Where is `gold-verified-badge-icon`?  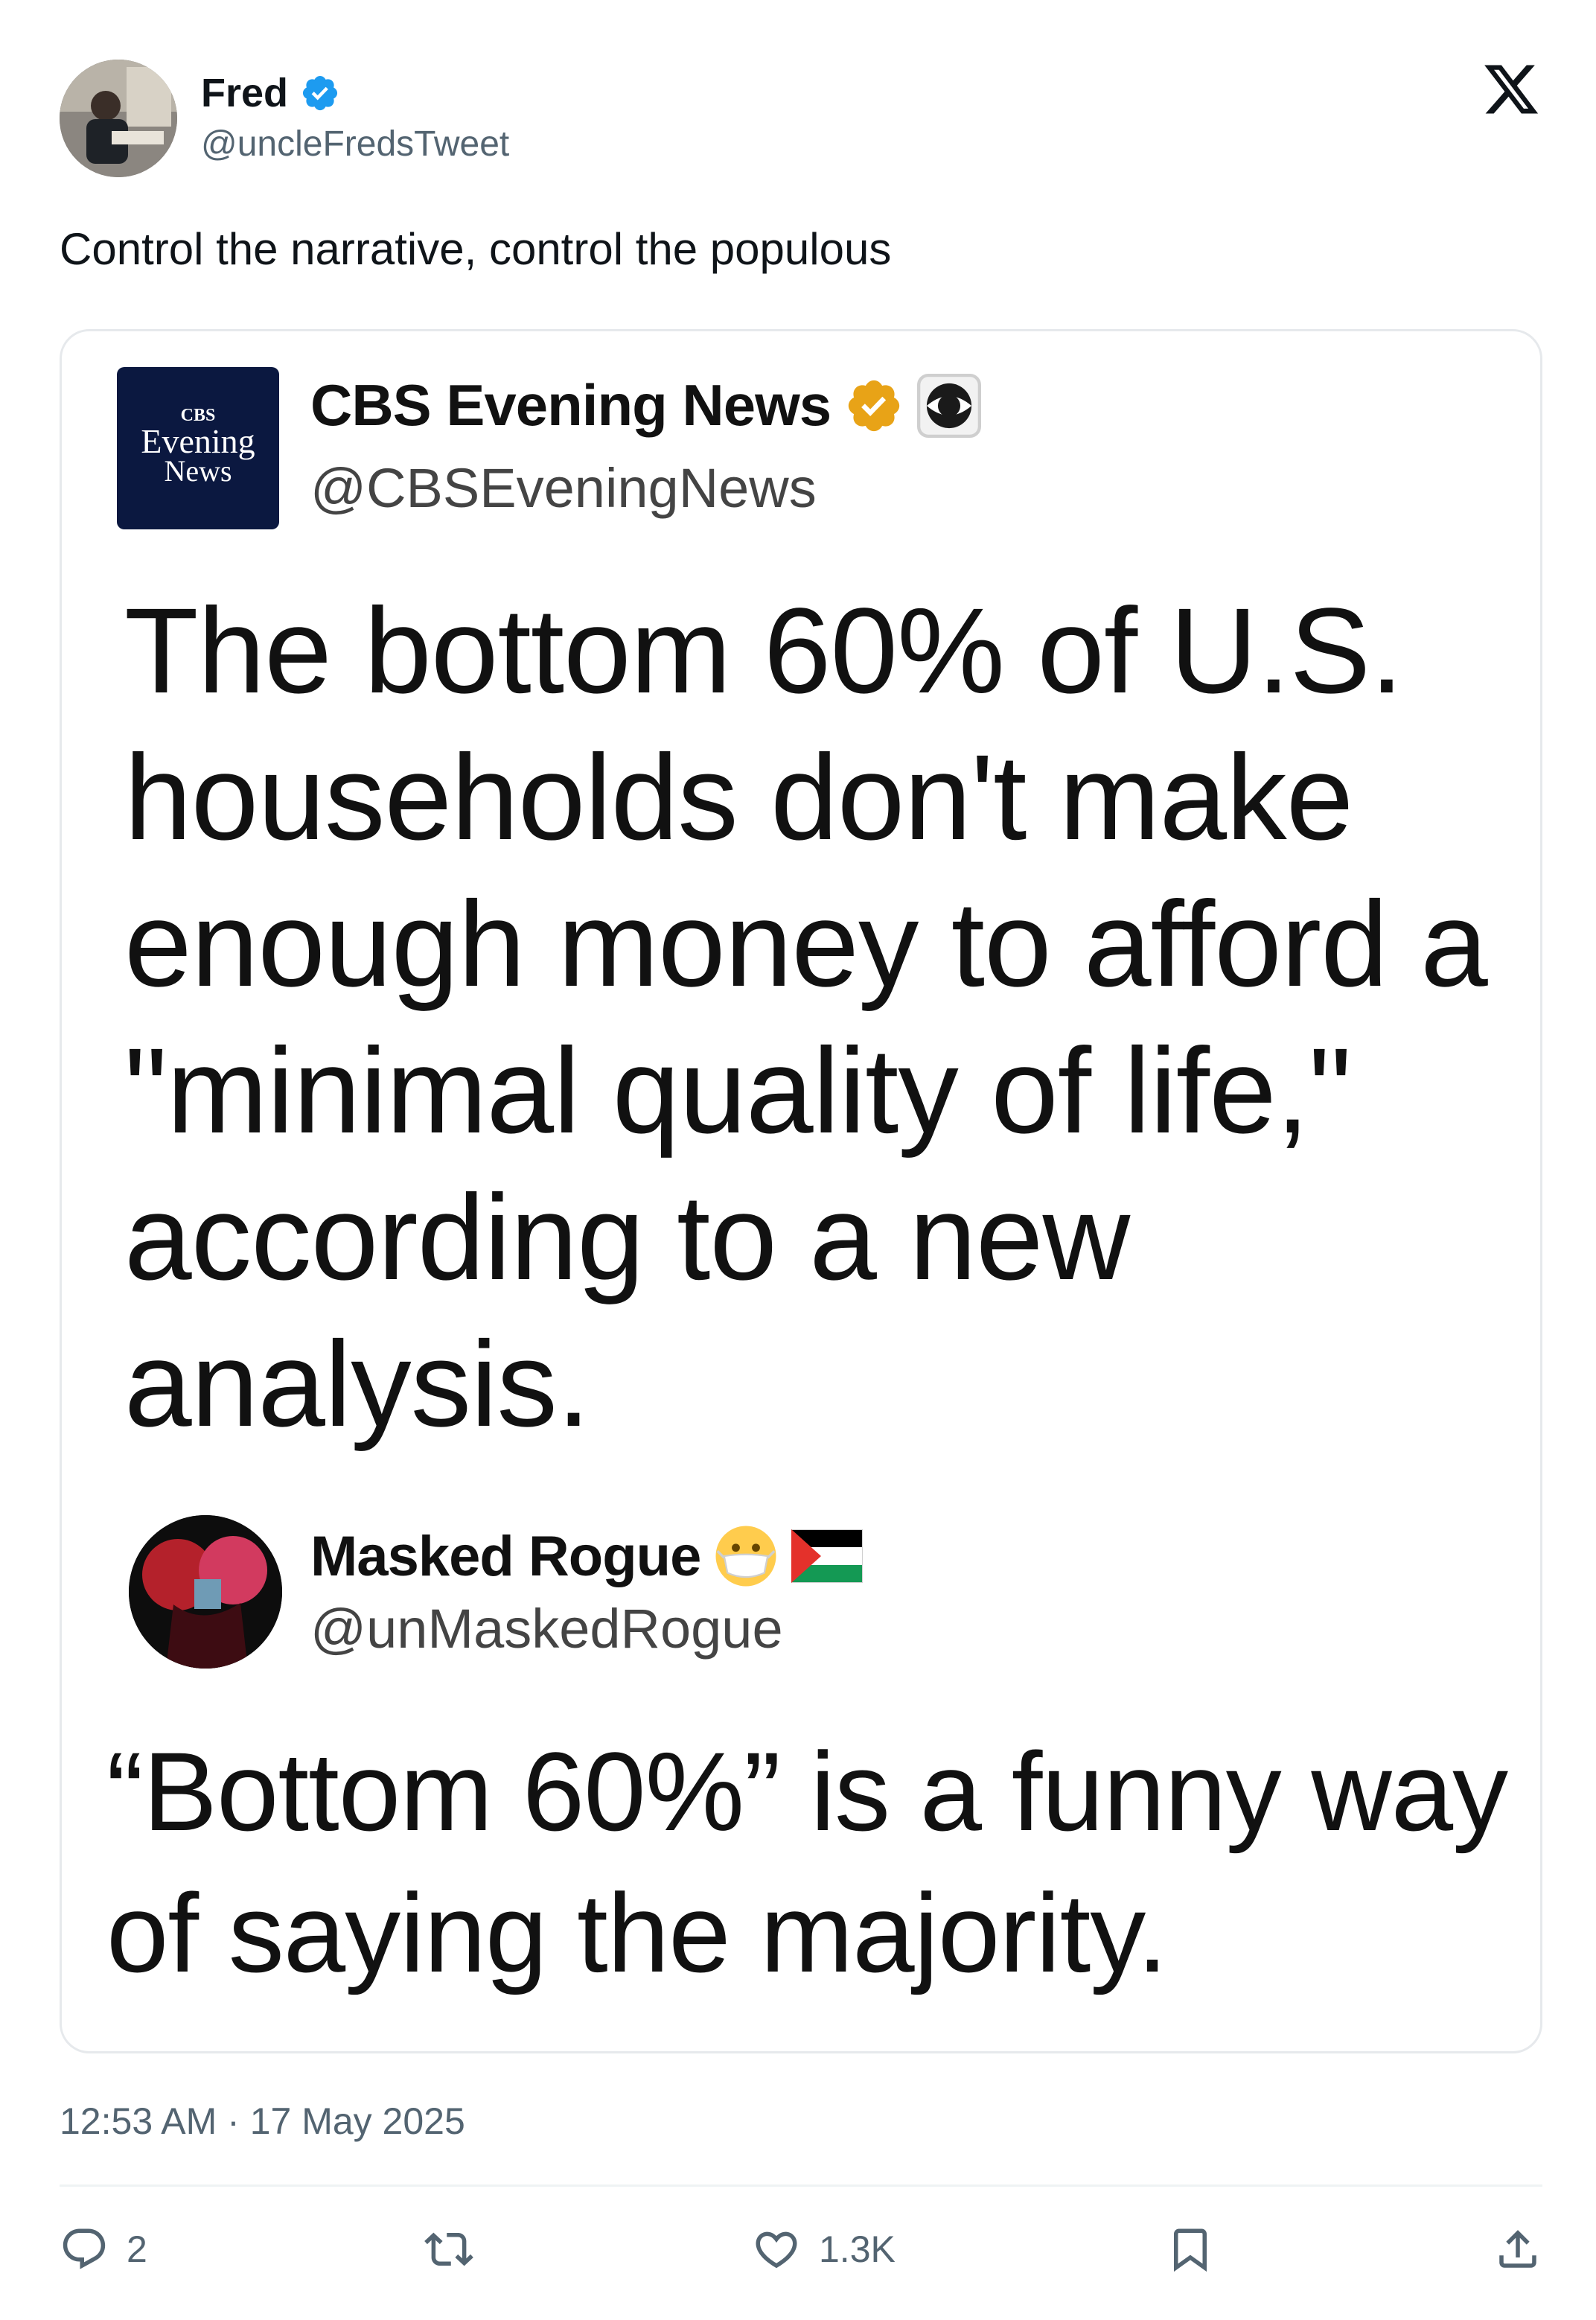
gold-verified-badge-icon is located at coordinates (874, 405).